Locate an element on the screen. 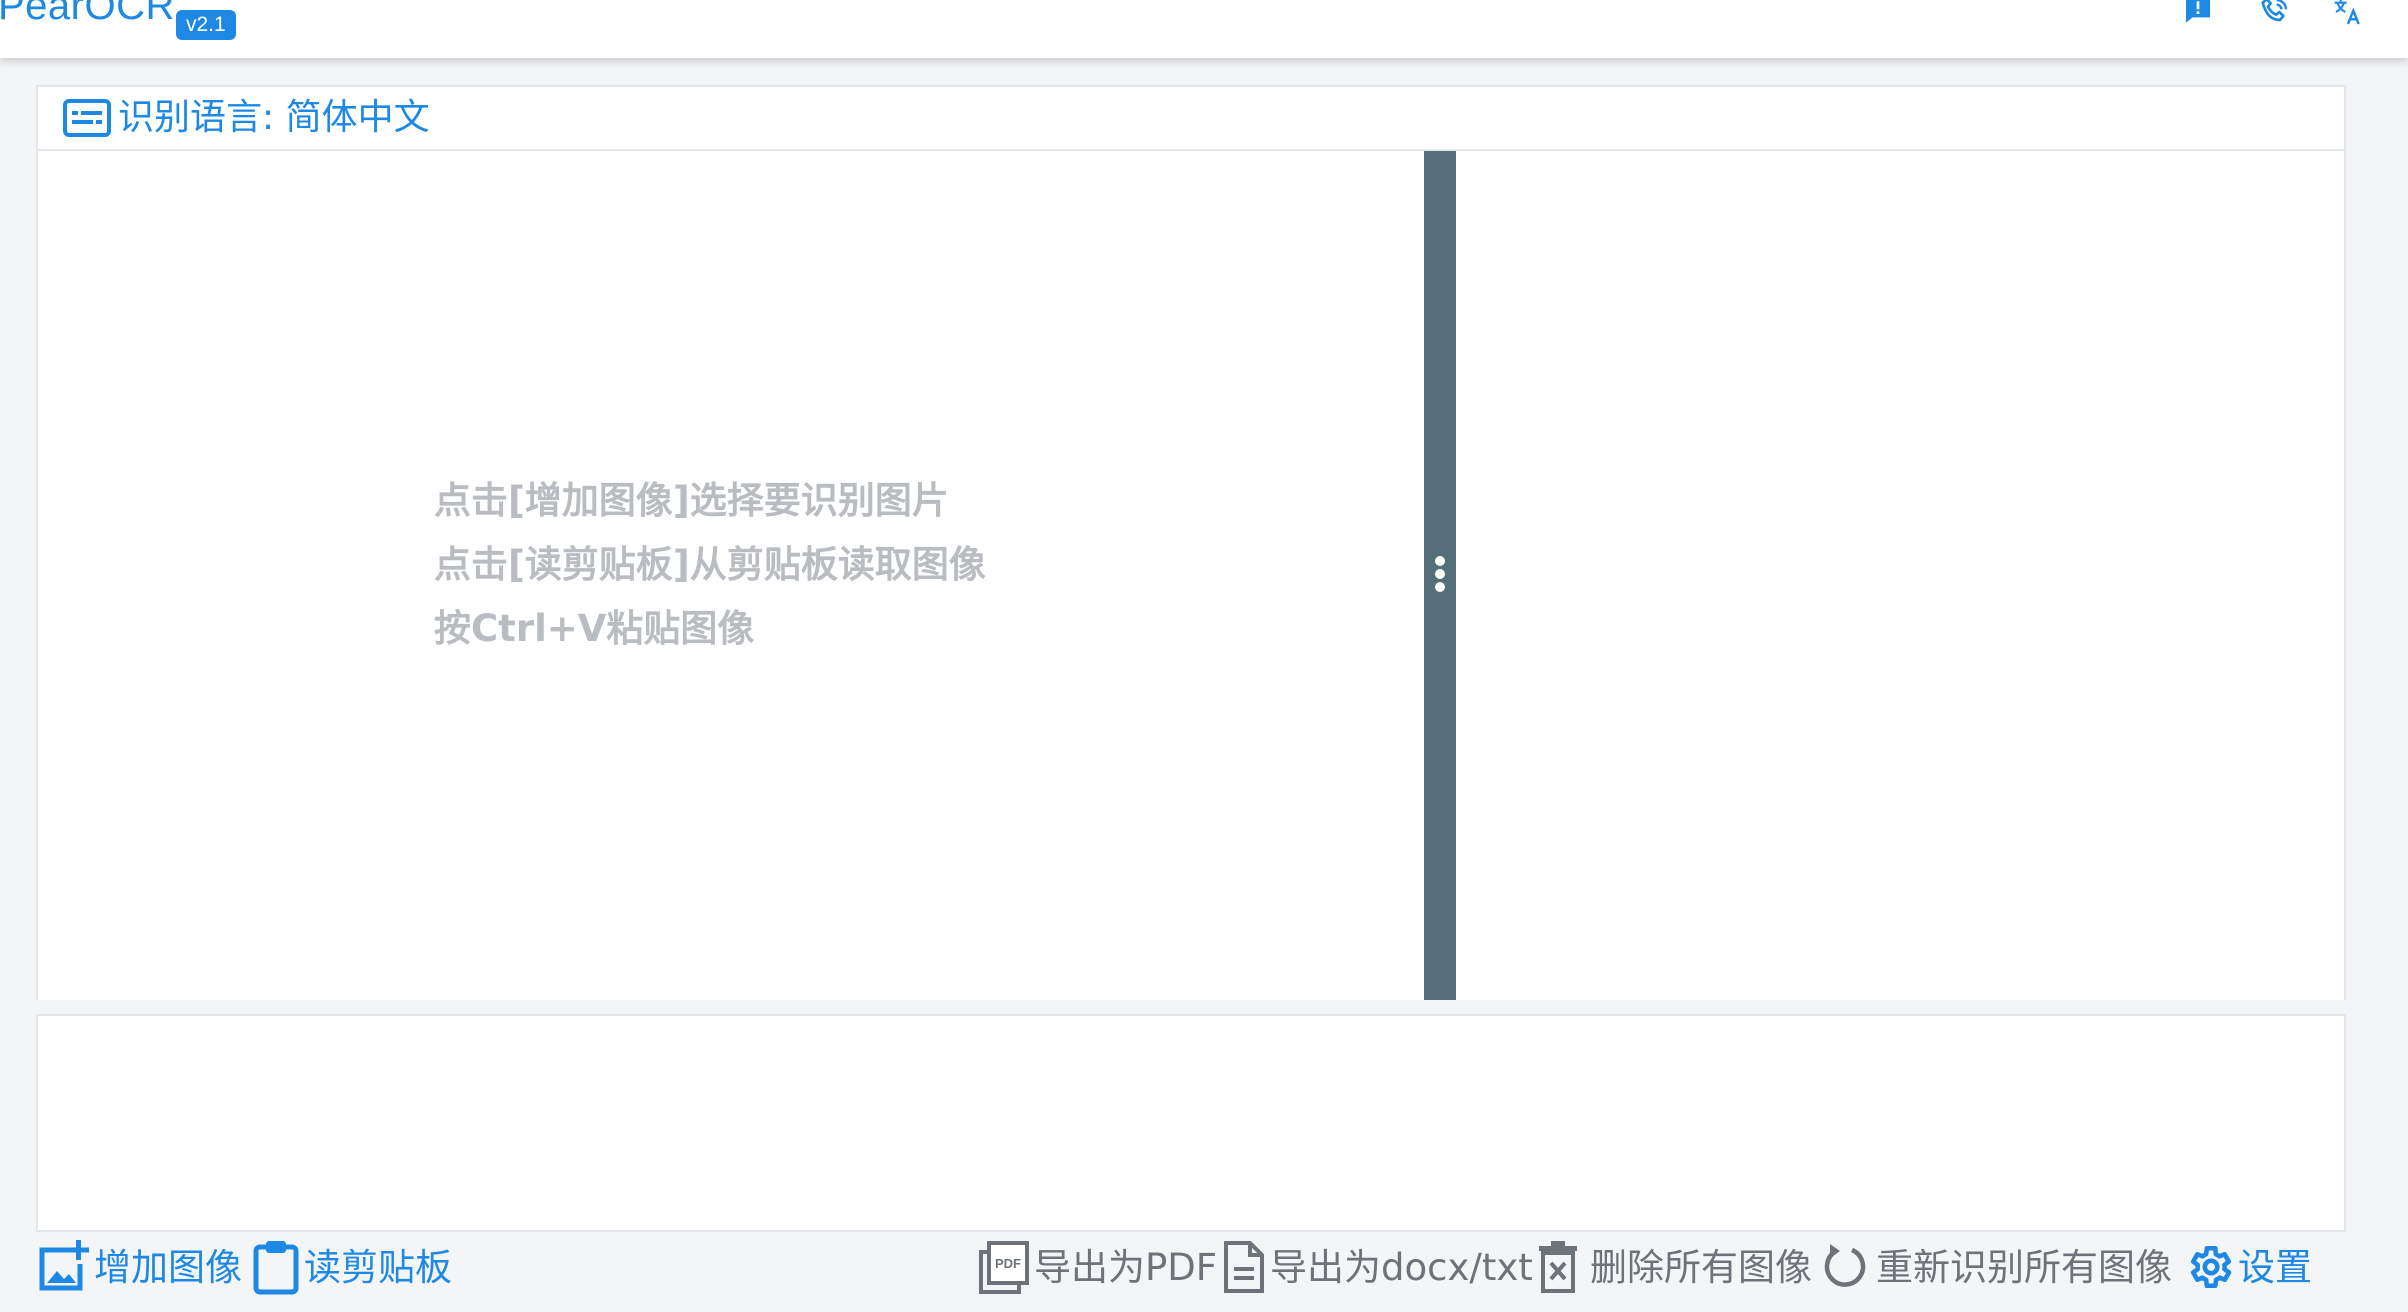  read-clipboard-button: 读剪贴板 is located at coordinates (352, 1267).